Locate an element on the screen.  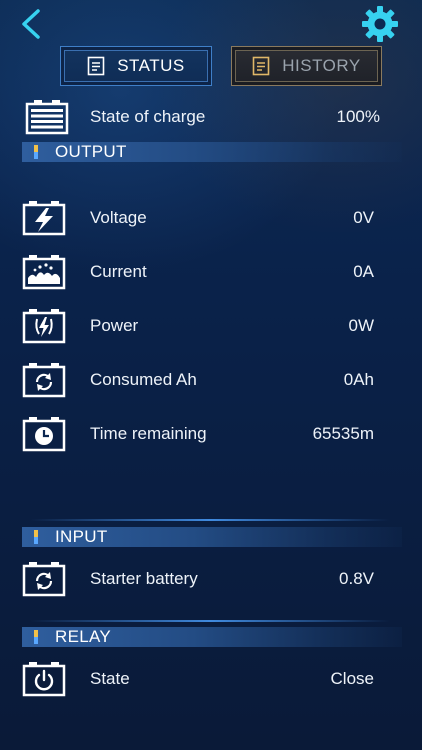
input-section-title: INPUT is located at coordinates (81, 536).